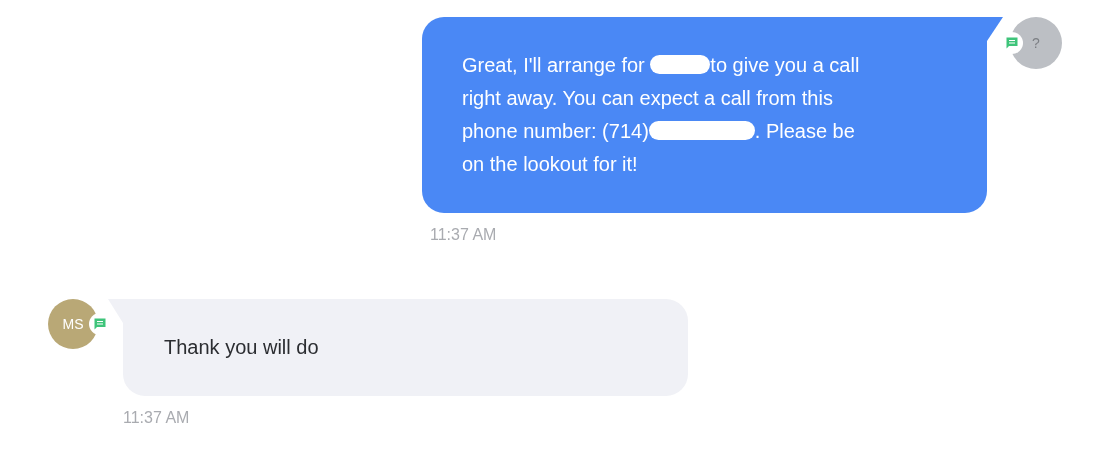 Image resolution: width=1100 pixels, height=452 pixels. Describe the element at coordinates (242, 347) in the screenshot. I see `message-text: Thank you will do` at that location.